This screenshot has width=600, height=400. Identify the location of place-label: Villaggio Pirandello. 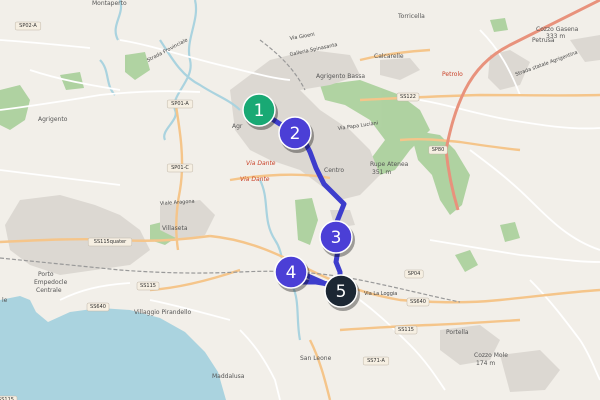
(162, 312).